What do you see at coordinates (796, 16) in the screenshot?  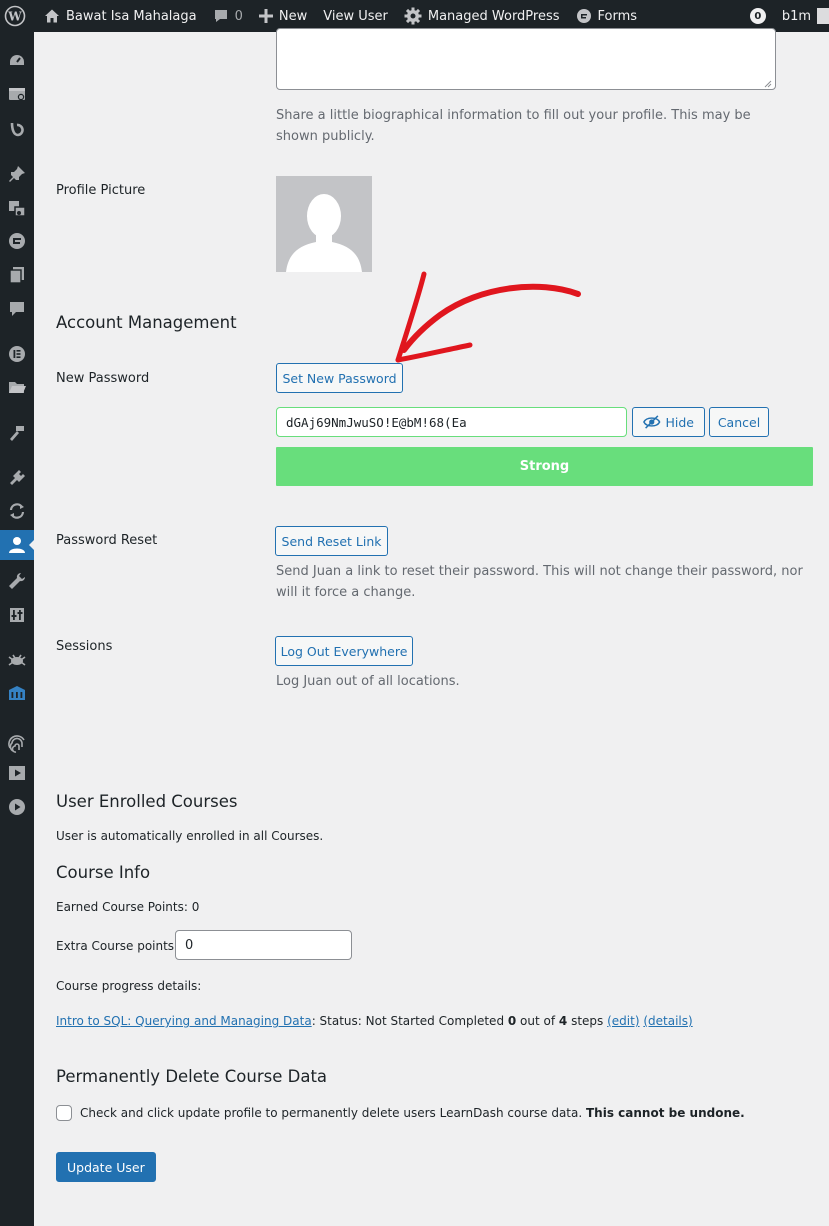 I see `account-name: b1m` at bounding box center [796, 16].